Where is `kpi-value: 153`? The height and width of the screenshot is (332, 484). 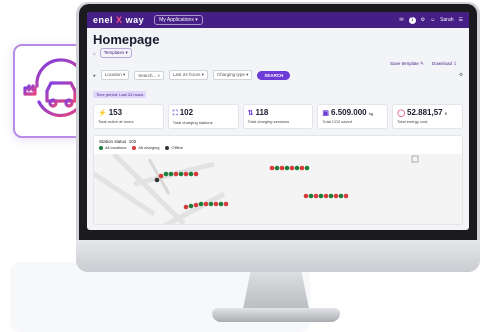 kpi-value: 153 is located at coordinates (115, 112).